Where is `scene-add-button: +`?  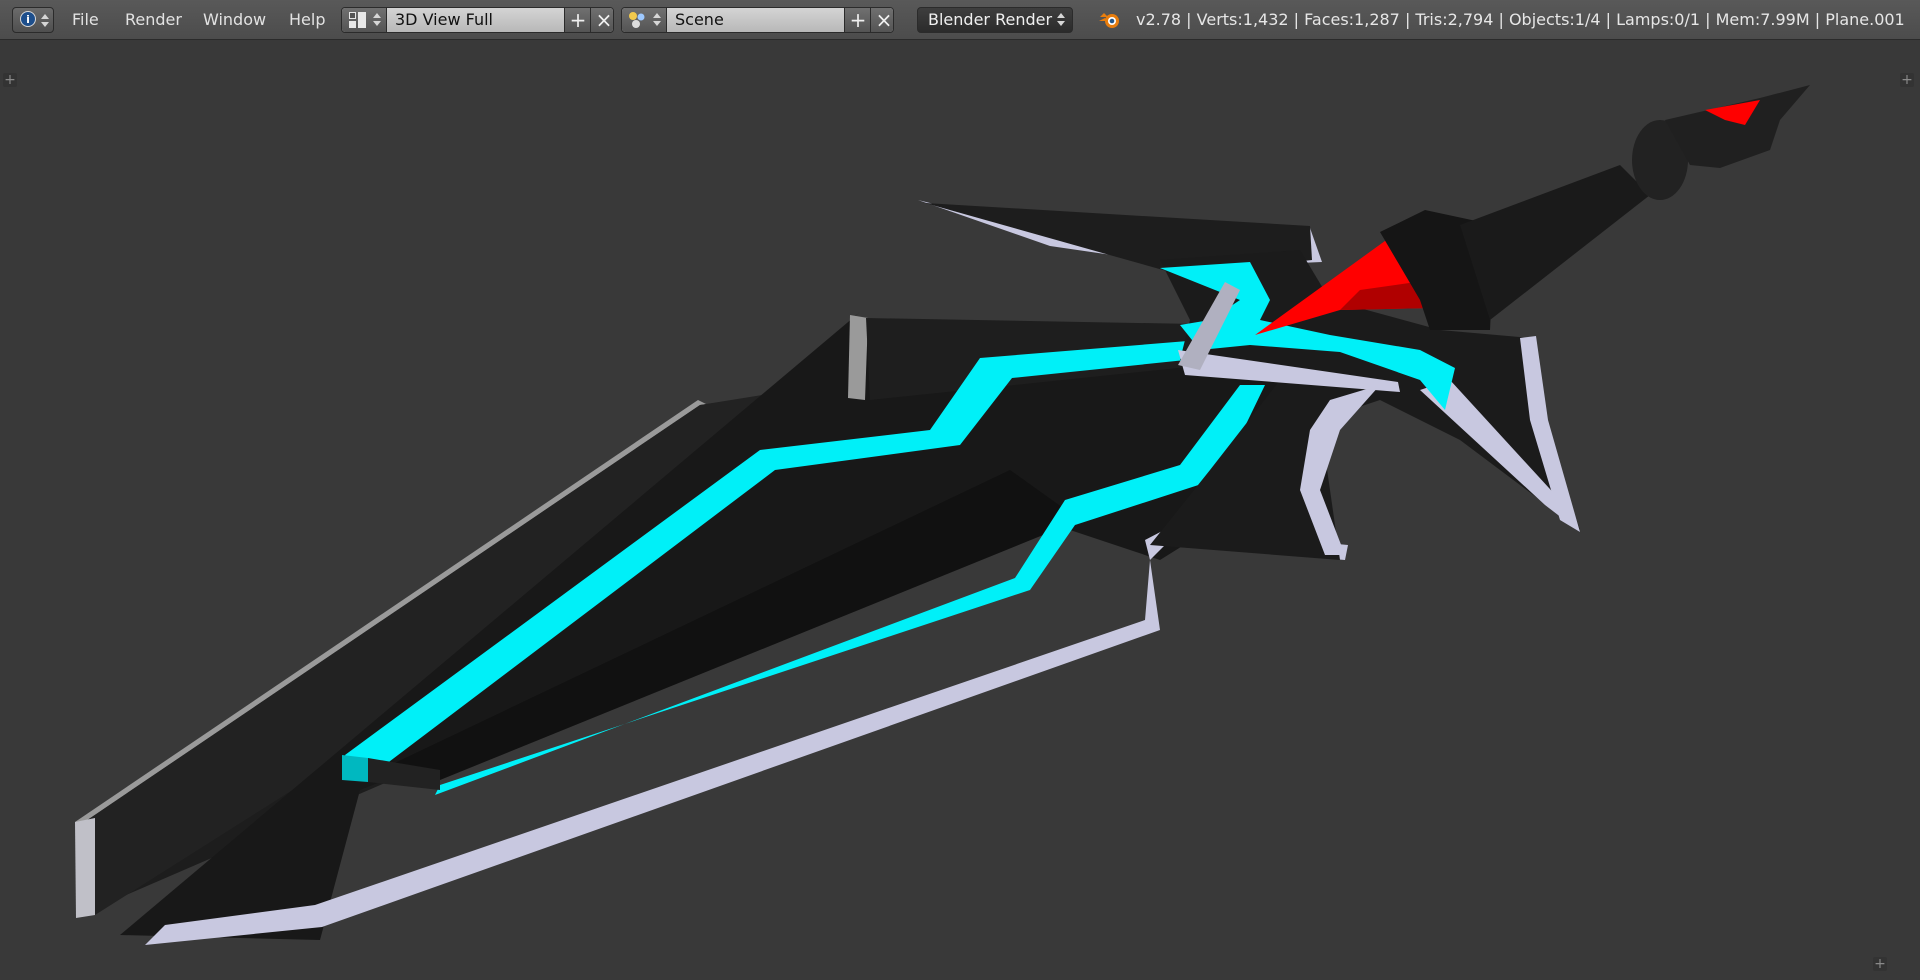 scene-add-button: + is located at coordinates (857, 20).